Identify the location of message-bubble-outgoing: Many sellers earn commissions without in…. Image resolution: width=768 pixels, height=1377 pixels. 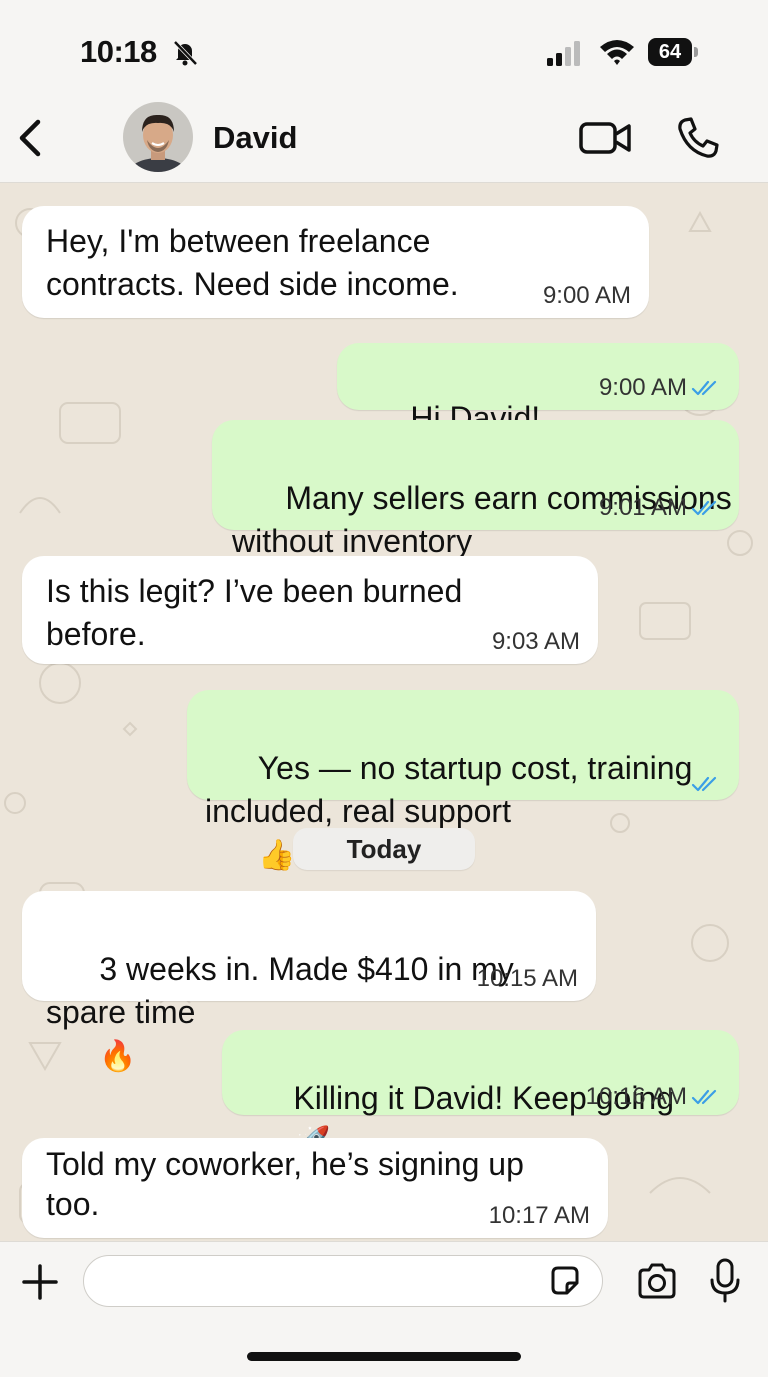
(475, 511).